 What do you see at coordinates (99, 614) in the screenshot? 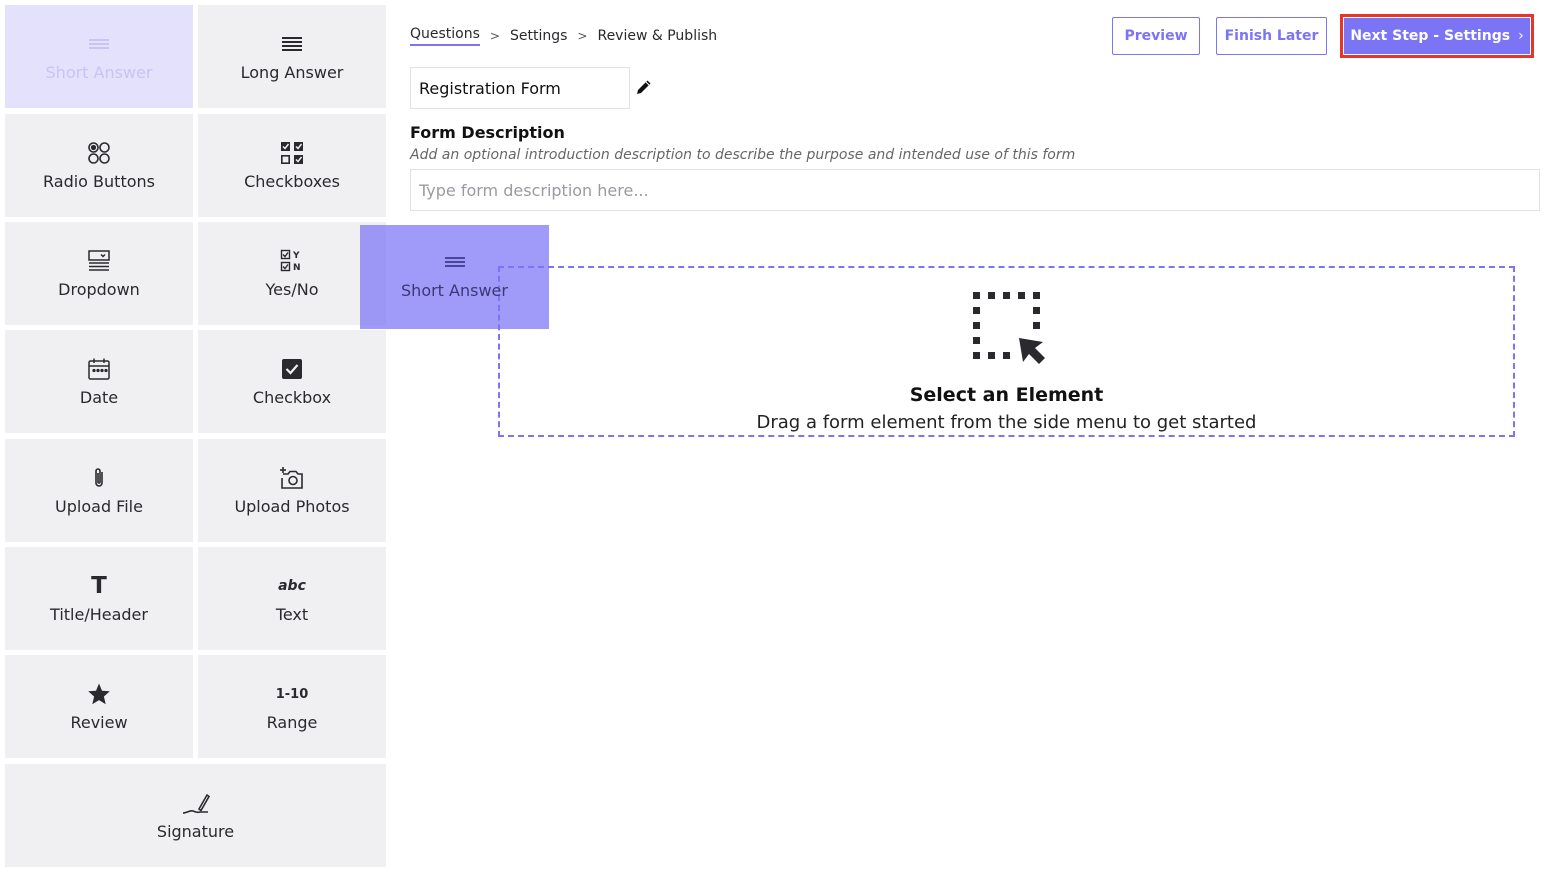
I see `element-label: Title/Header` at bounding box center [99, 614].